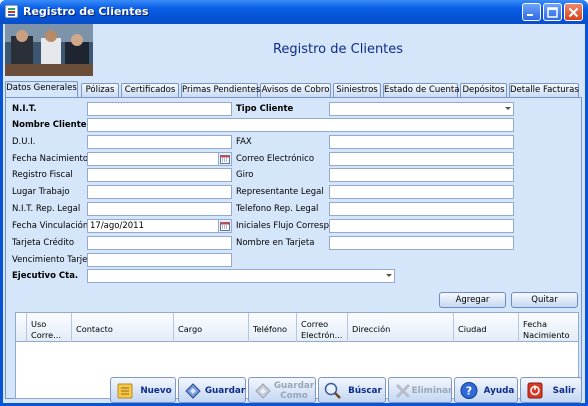 The image size is (588, 406). I want to click on representante-legal-field, so click(421, 192).